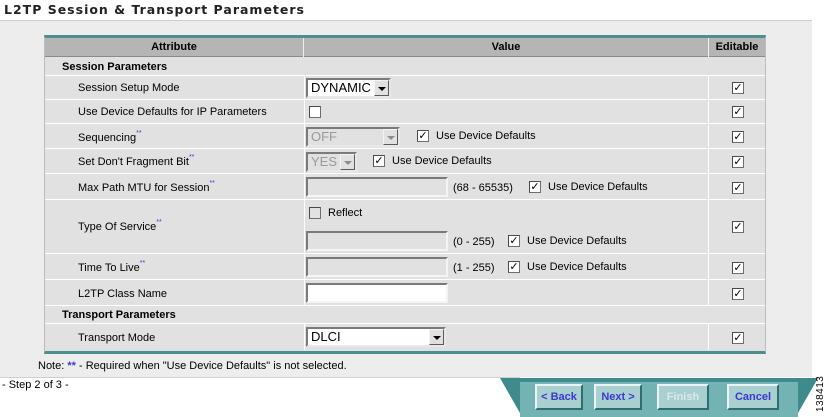  I want to click on type-of-service-reflect-checkbox, so click(315, 213).